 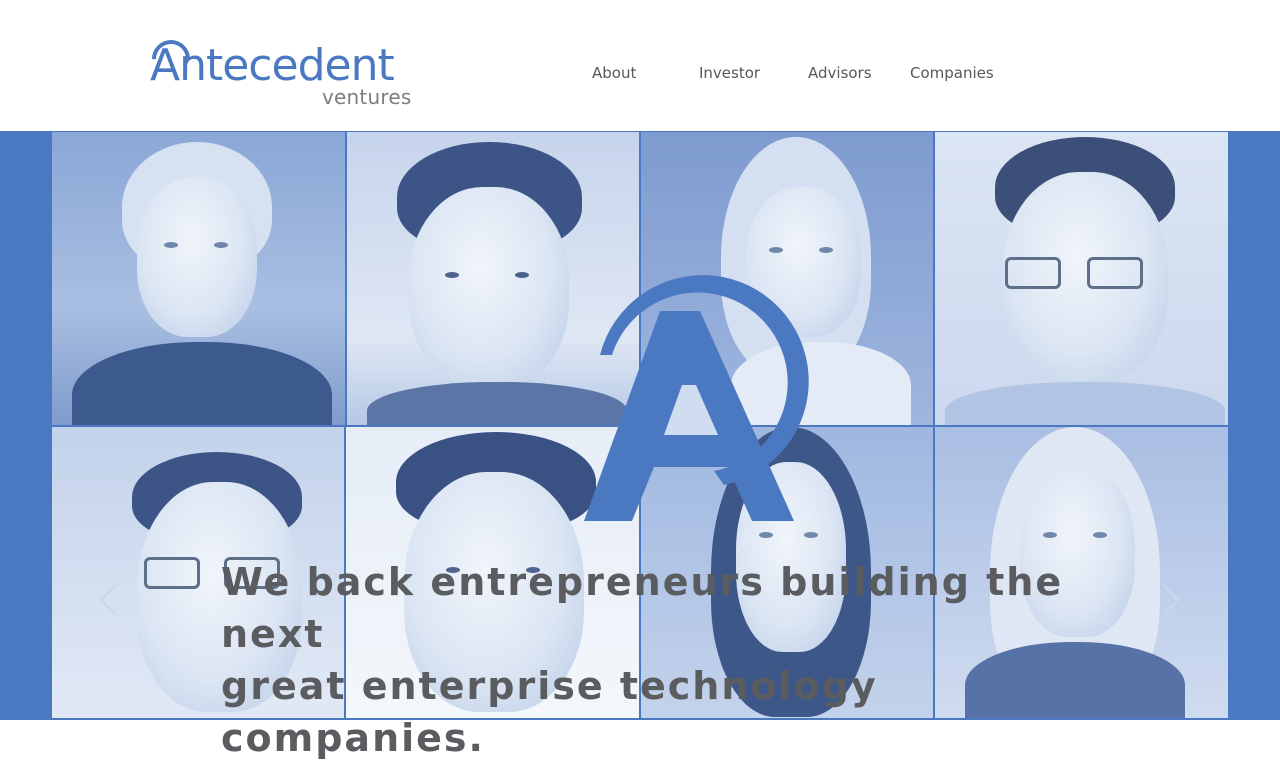 I want to click on slideshow-next-button, so click(x=1171, y=600).